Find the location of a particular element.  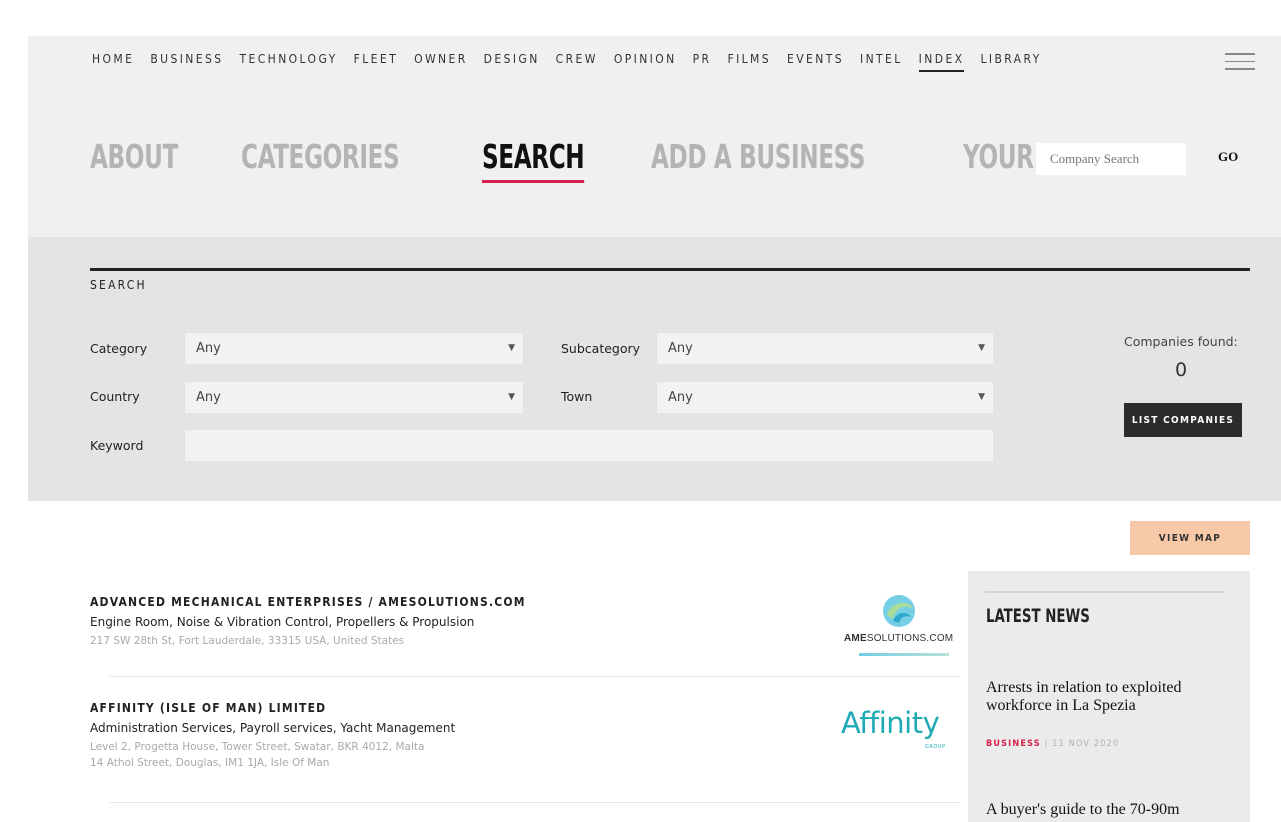

subnav-categories: CATEGORIES is located at coordinates (320, 159).